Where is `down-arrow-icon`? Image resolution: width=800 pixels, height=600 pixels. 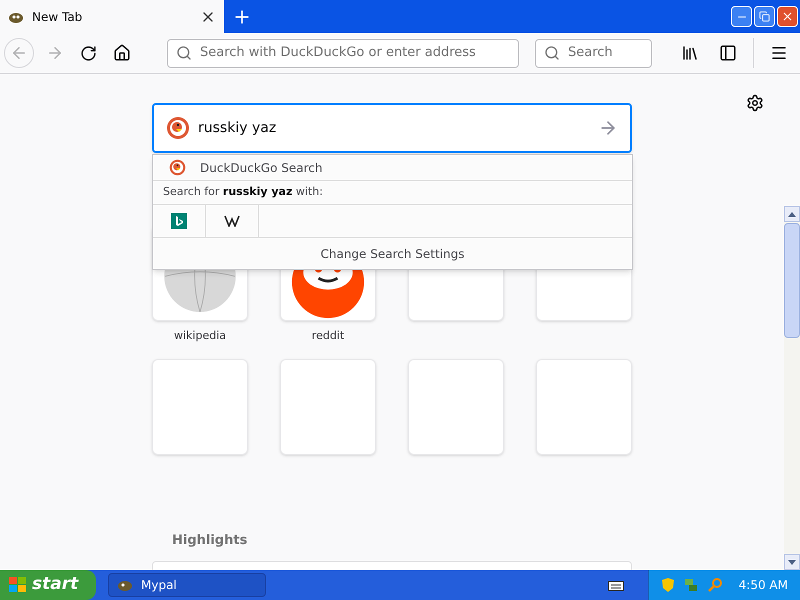 down-arrow-icon is located at coordinates (792, 562).